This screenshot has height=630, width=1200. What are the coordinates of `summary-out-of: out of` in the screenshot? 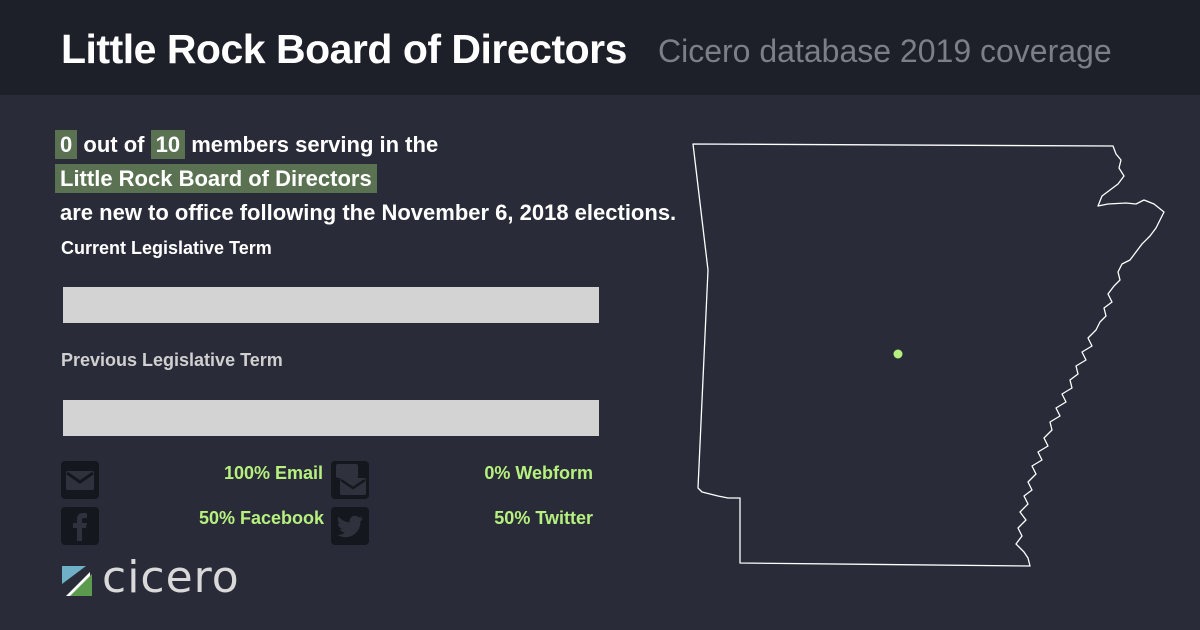 It's located at (114, 144).